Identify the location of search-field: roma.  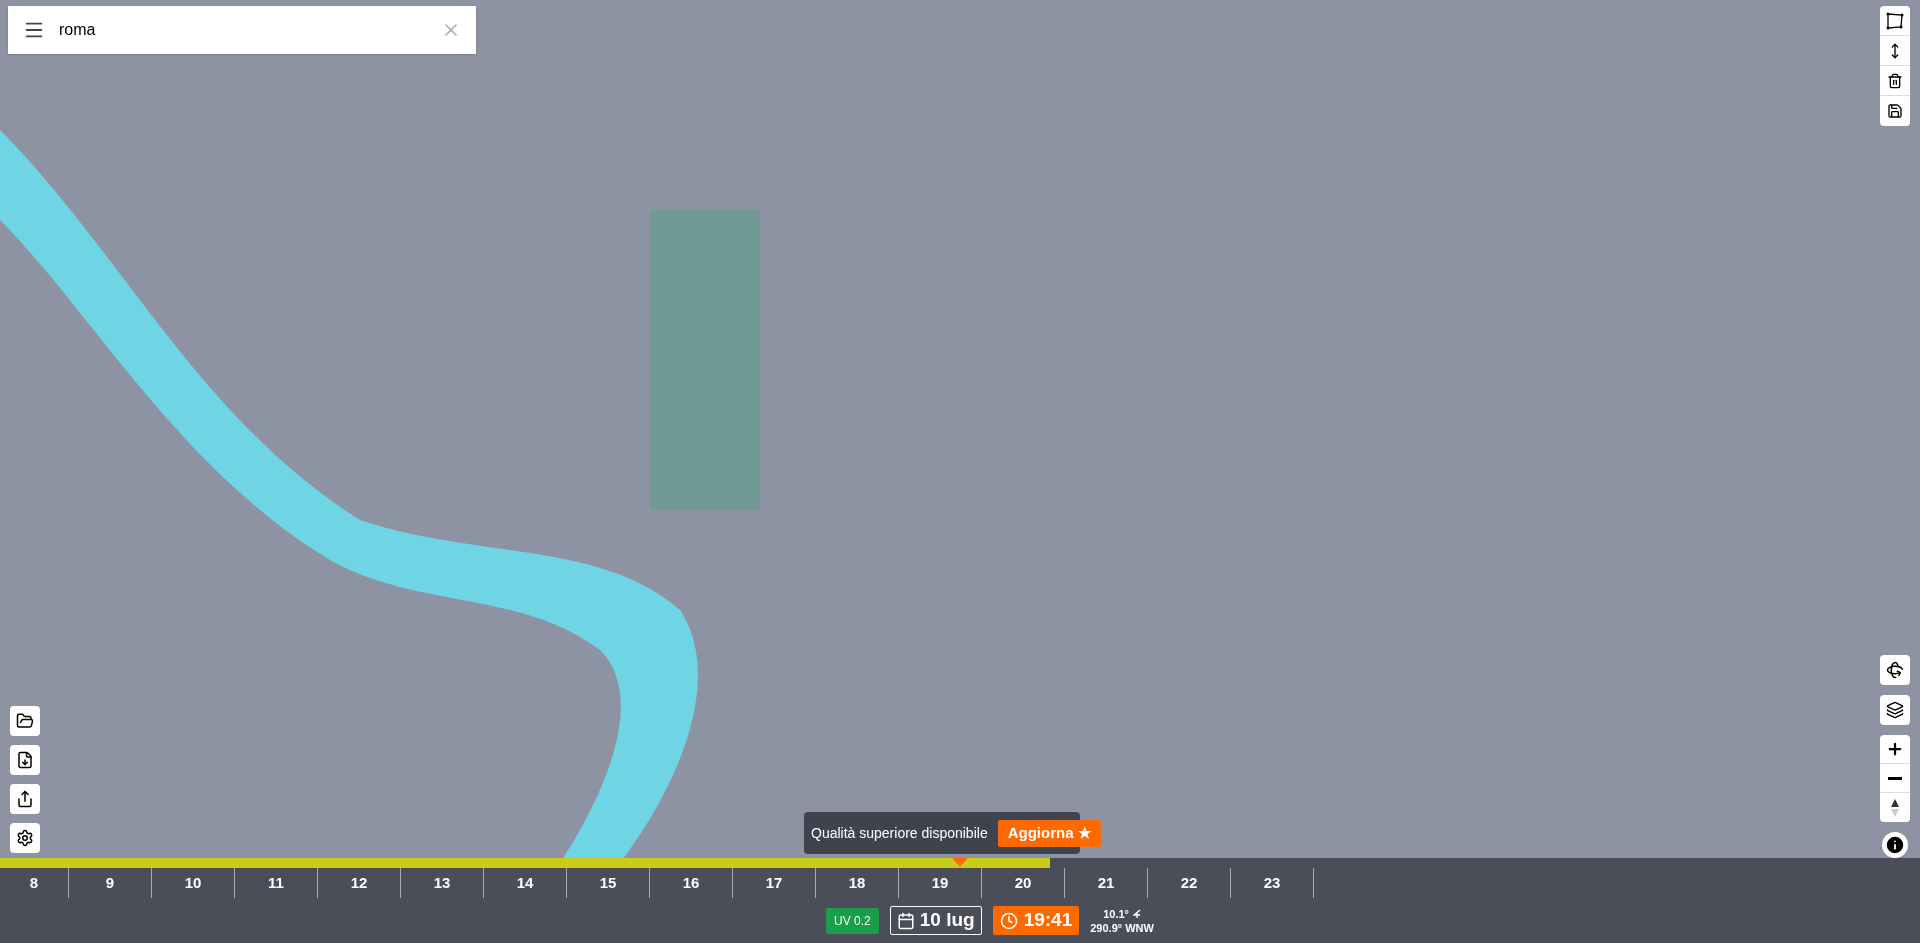
(243, 30).